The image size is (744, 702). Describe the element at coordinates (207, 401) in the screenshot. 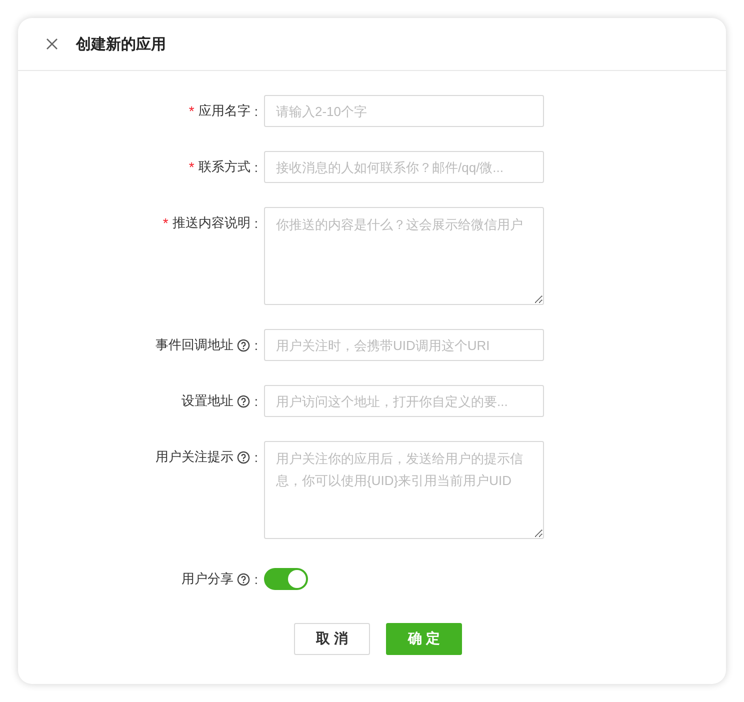

I see `field-label: 设置地址` at that location.